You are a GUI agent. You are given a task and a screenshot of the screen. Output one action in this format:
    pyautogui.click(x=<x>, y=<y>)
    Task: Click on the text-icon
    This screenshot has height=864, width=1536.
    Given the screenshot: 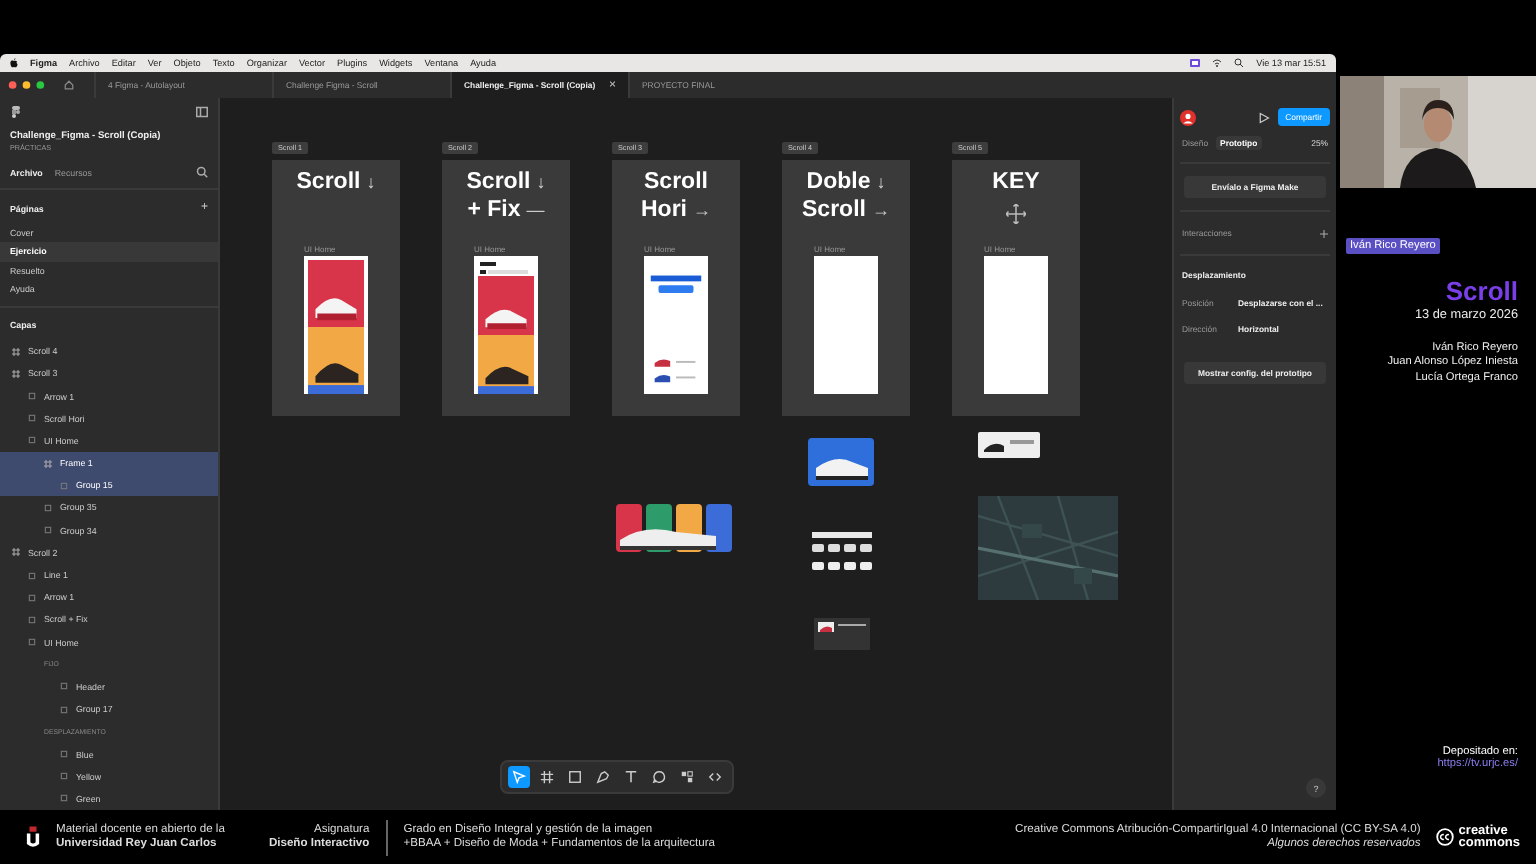 What is the action you would take?
    pyautogui.click(x=631, y=777)
    